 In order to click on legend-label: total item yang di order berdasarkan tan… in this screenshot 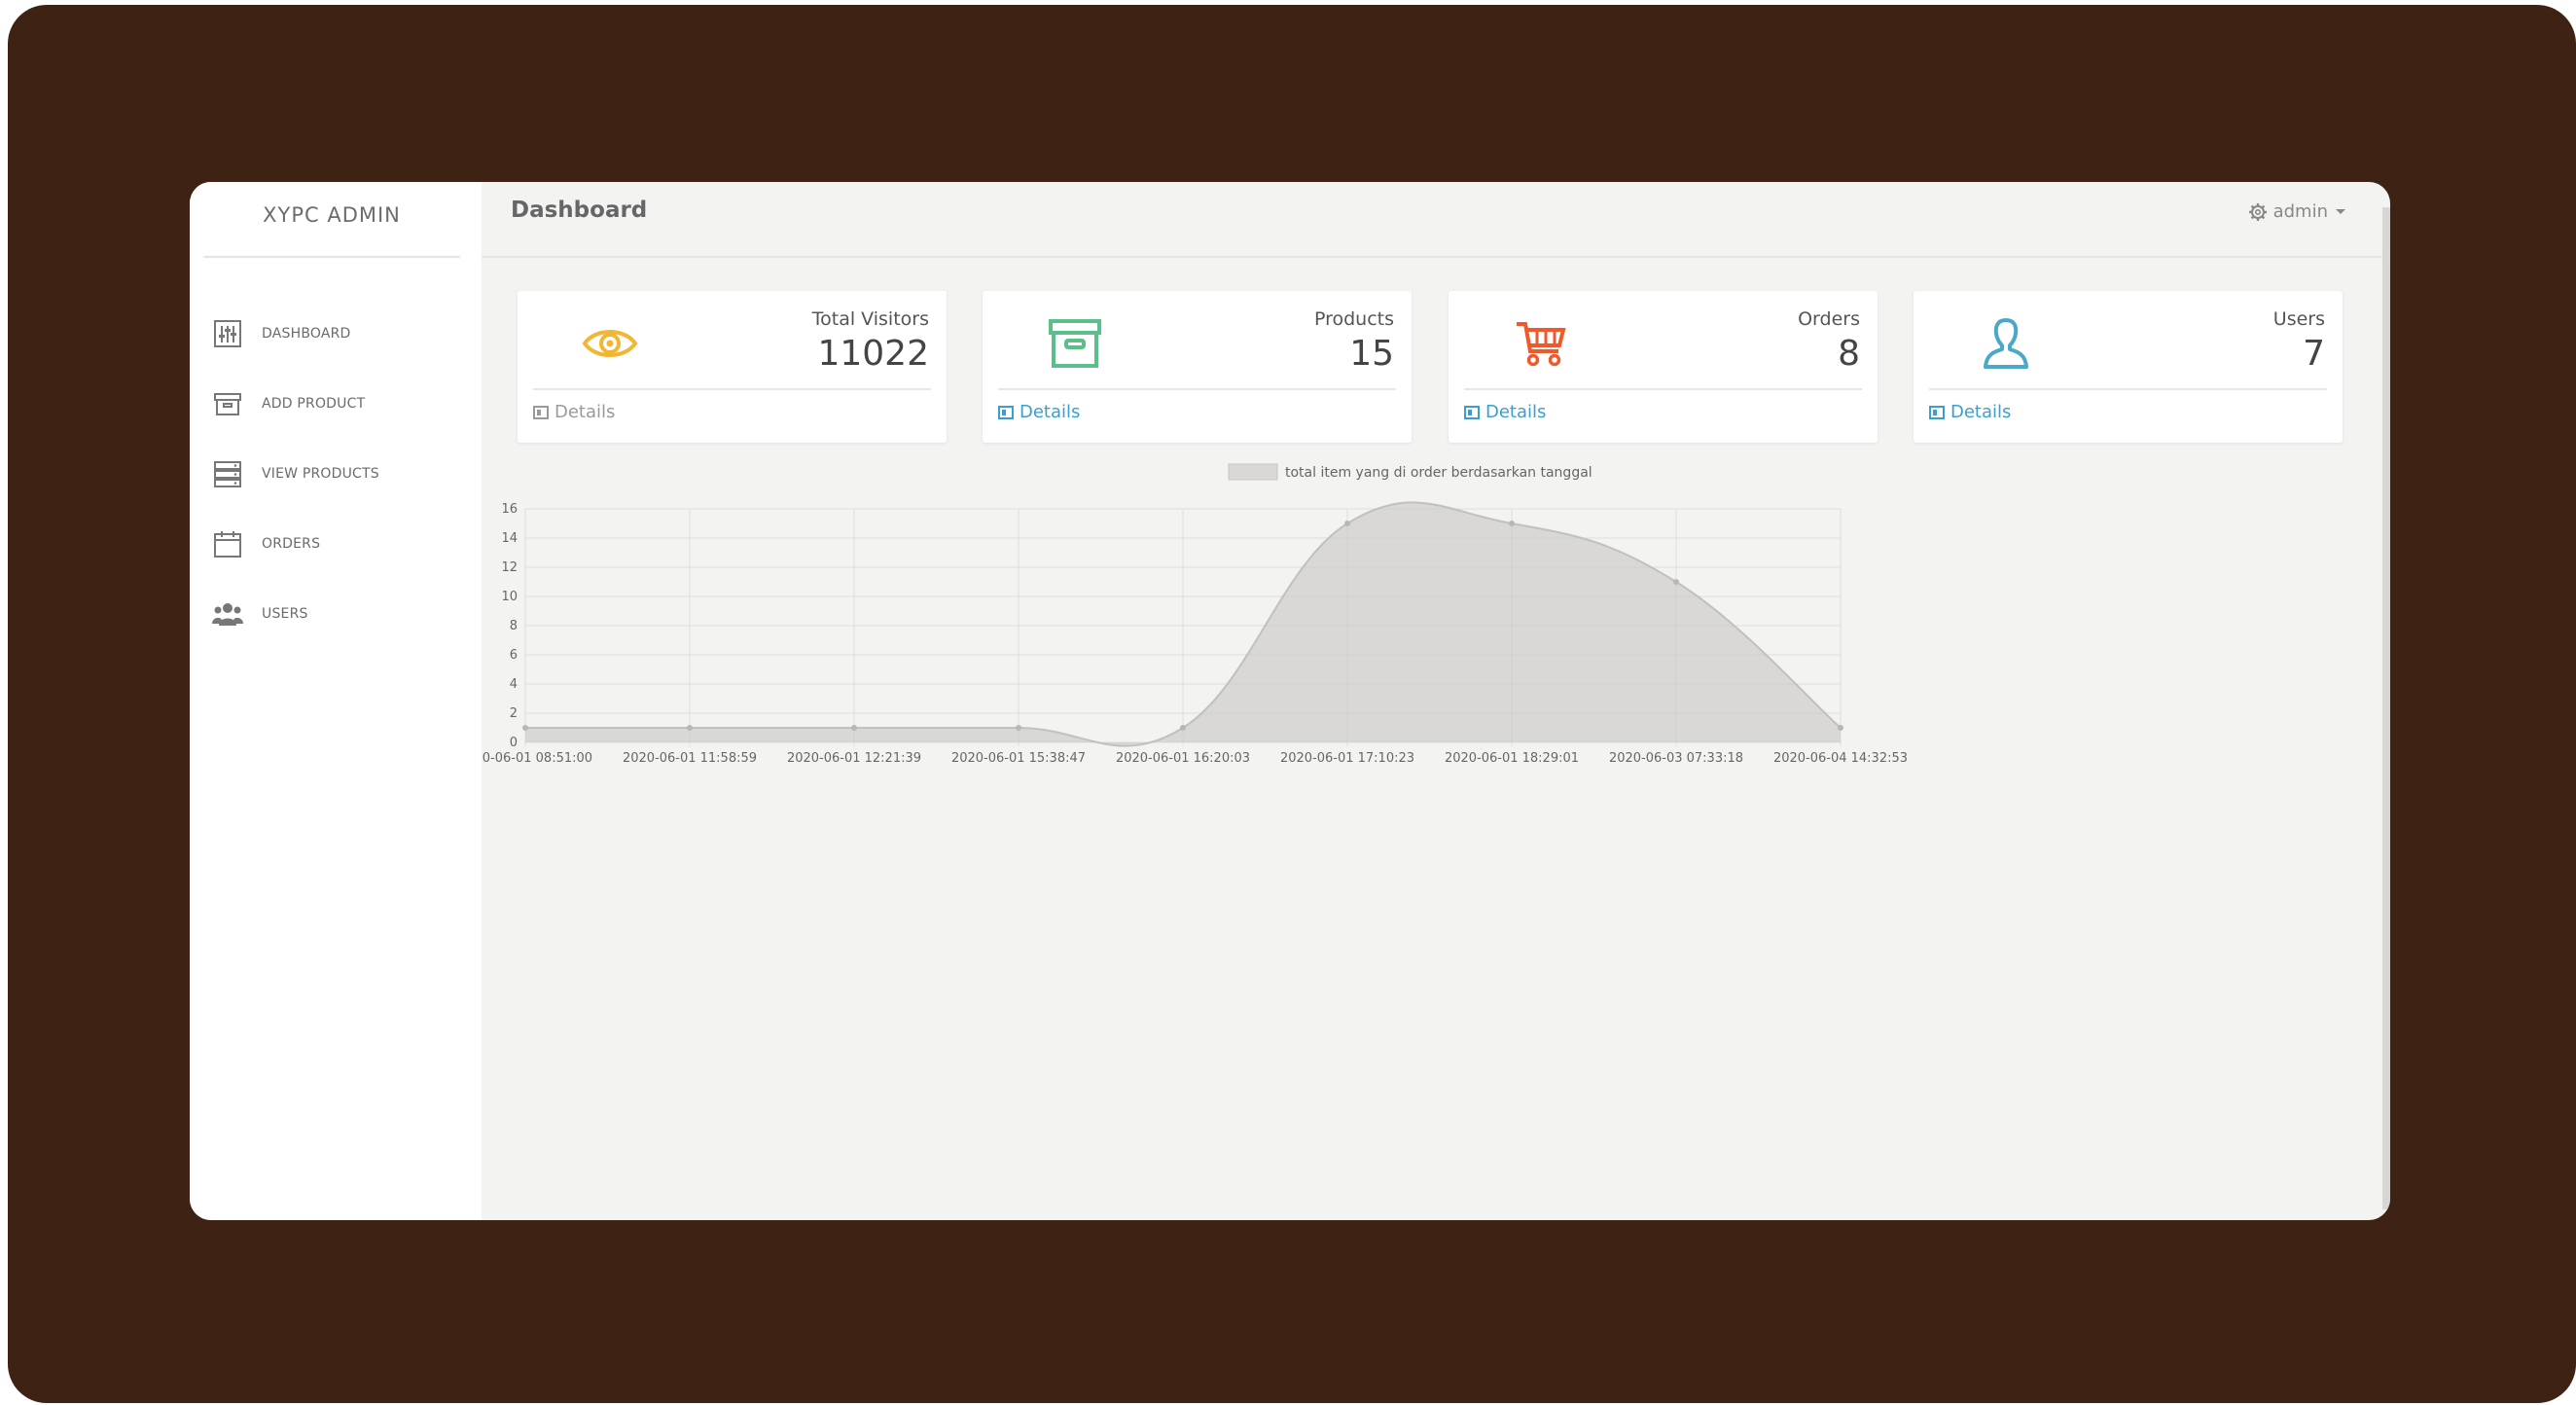, I will do `click(1438, 473)`.